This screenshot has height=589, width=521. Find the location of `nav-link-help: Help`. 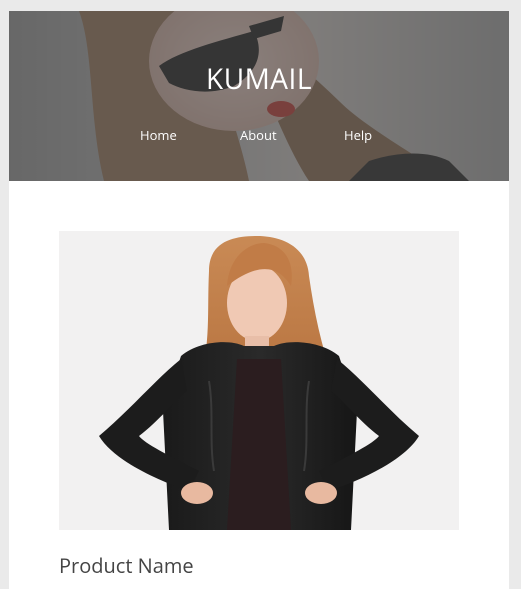

nav-link-help: Help is located at coordinates (358, 135).